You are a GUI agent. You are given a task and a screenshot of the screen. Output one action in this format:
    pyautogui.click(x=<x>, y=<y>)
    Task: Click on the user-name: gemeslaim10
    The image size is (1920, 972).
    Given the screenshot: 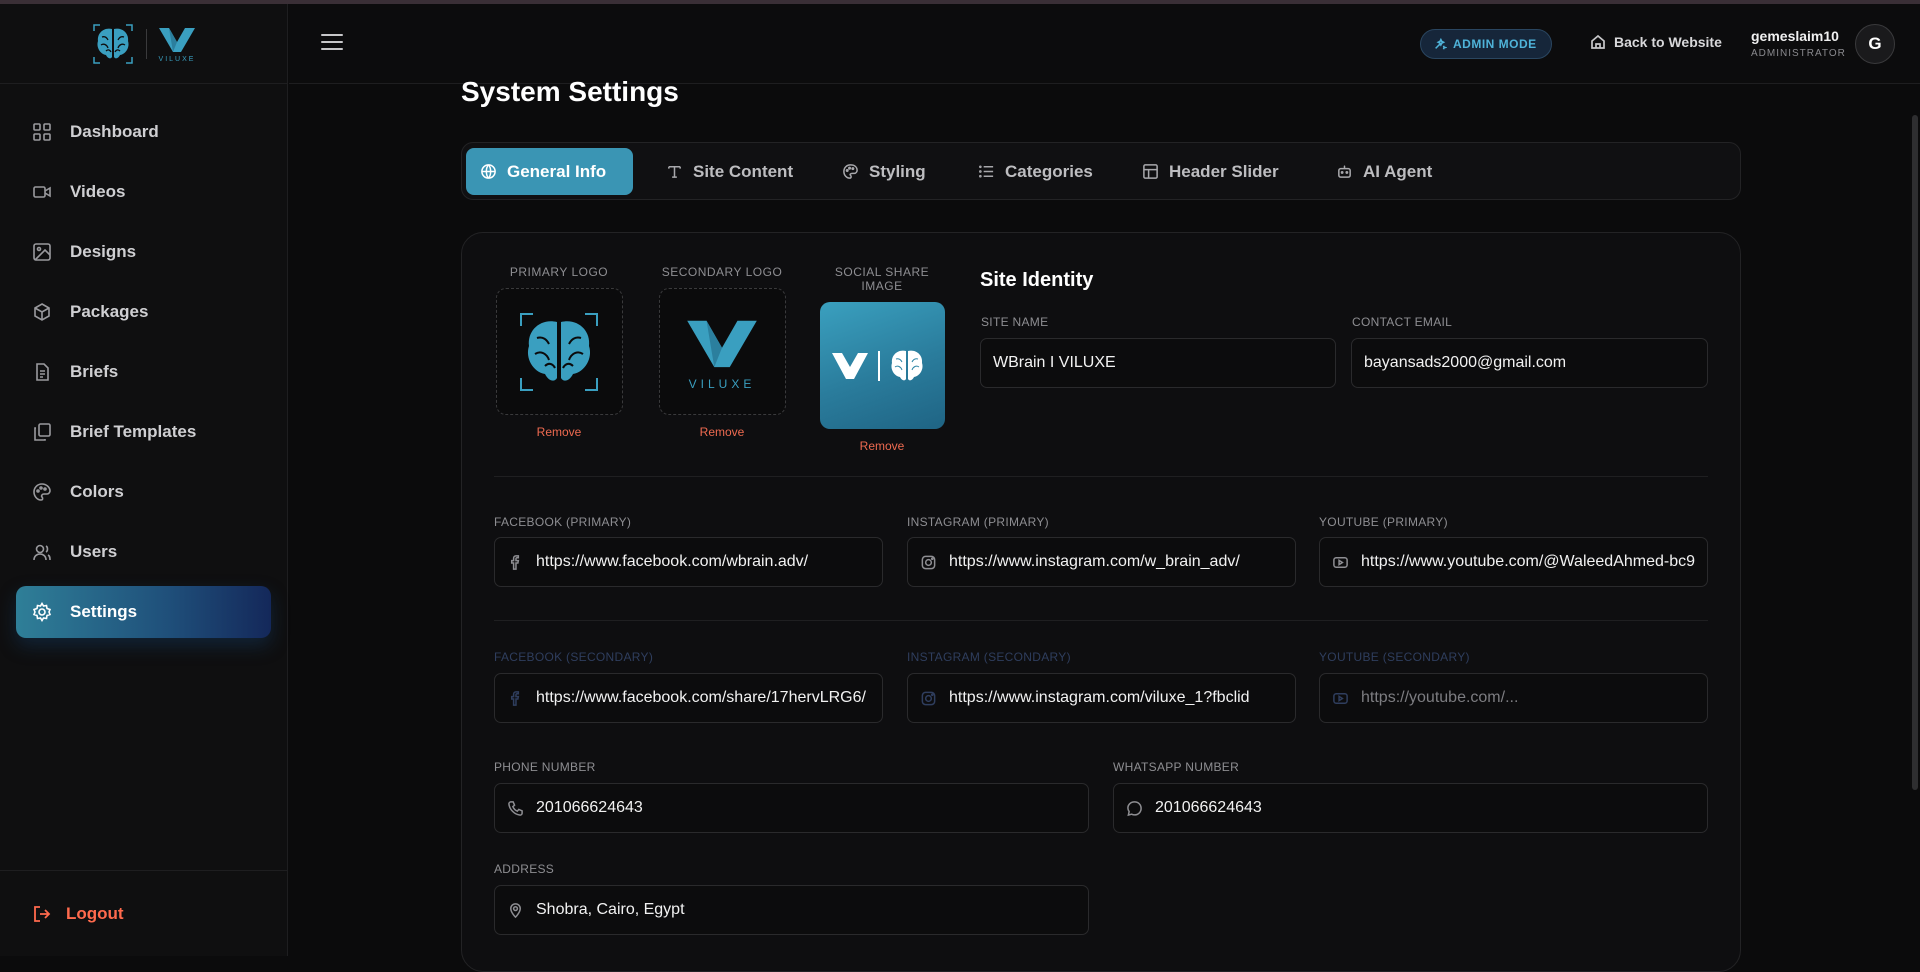 What is the action you would take?
    pyautogui.click(x=1795, y=36)
    